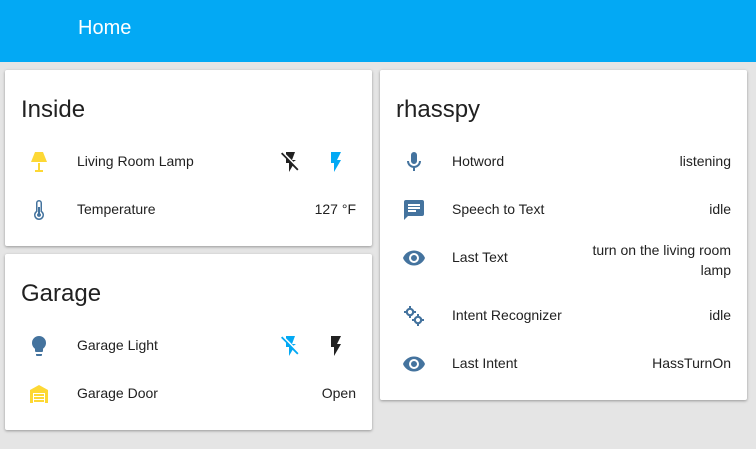 This screenshot has height=449, width=756. Describe the element at coordinates (116, 209) in the screenshot. I see `entity-label: Temperature` at that location.